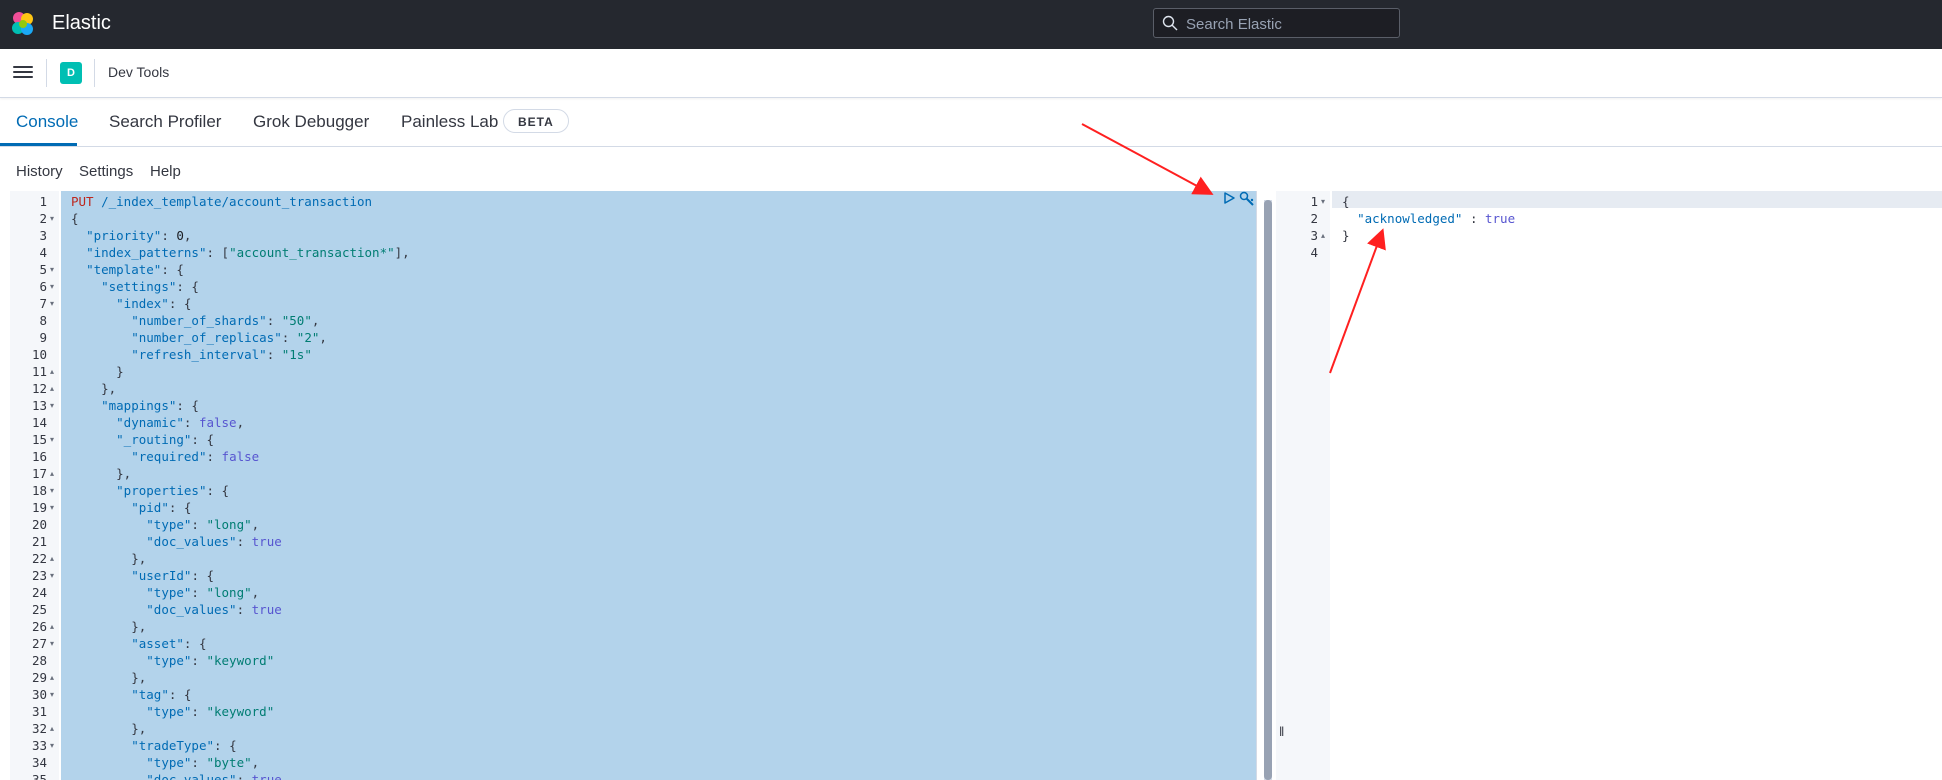  I want to click on search-input, so click(1288, 24).